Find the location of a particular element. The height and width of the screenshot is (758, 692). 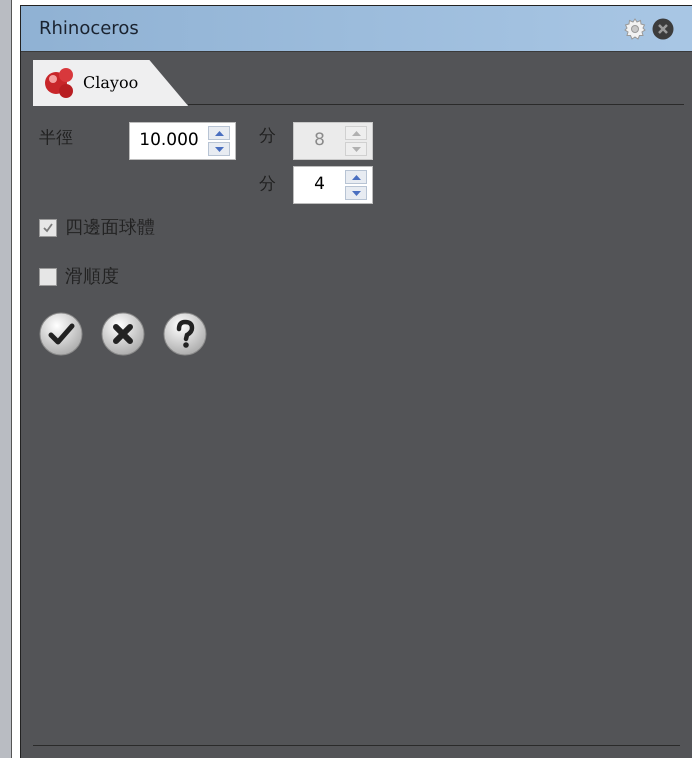

field-label: 半徑 is located at coordinates (56, 138).